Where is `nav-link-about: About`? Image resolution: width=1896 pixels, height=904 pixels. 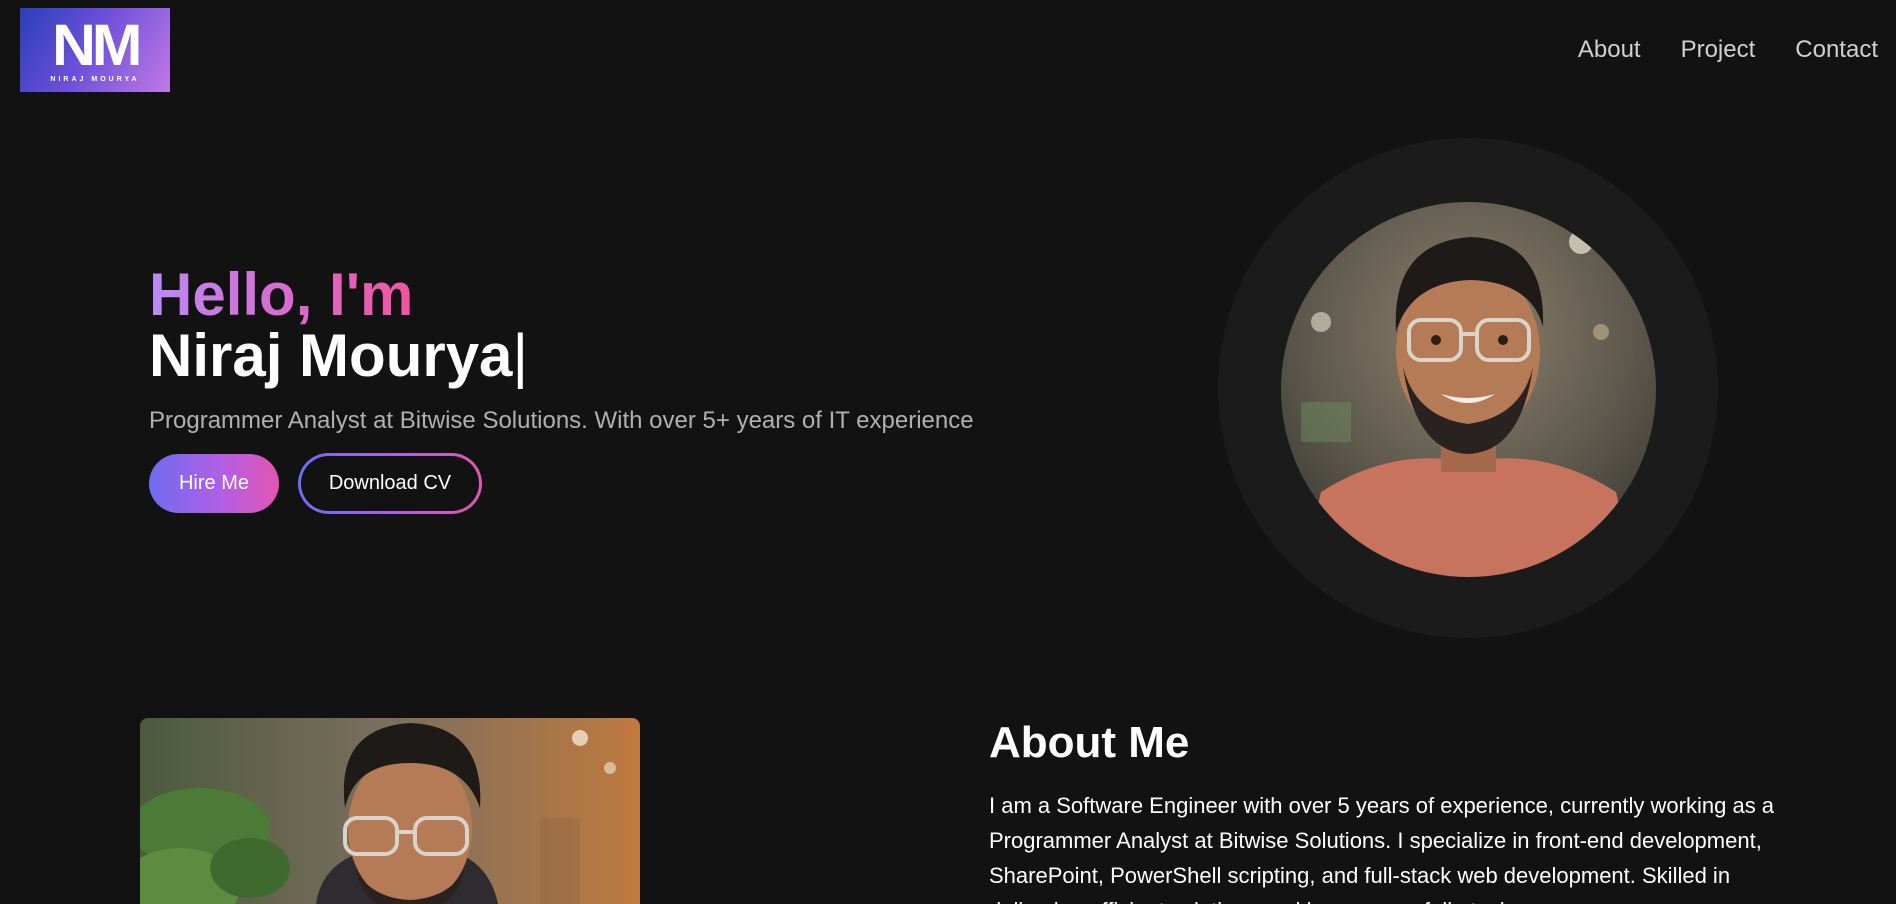 nav-link-about: About is located at coordinates (1609, 50).